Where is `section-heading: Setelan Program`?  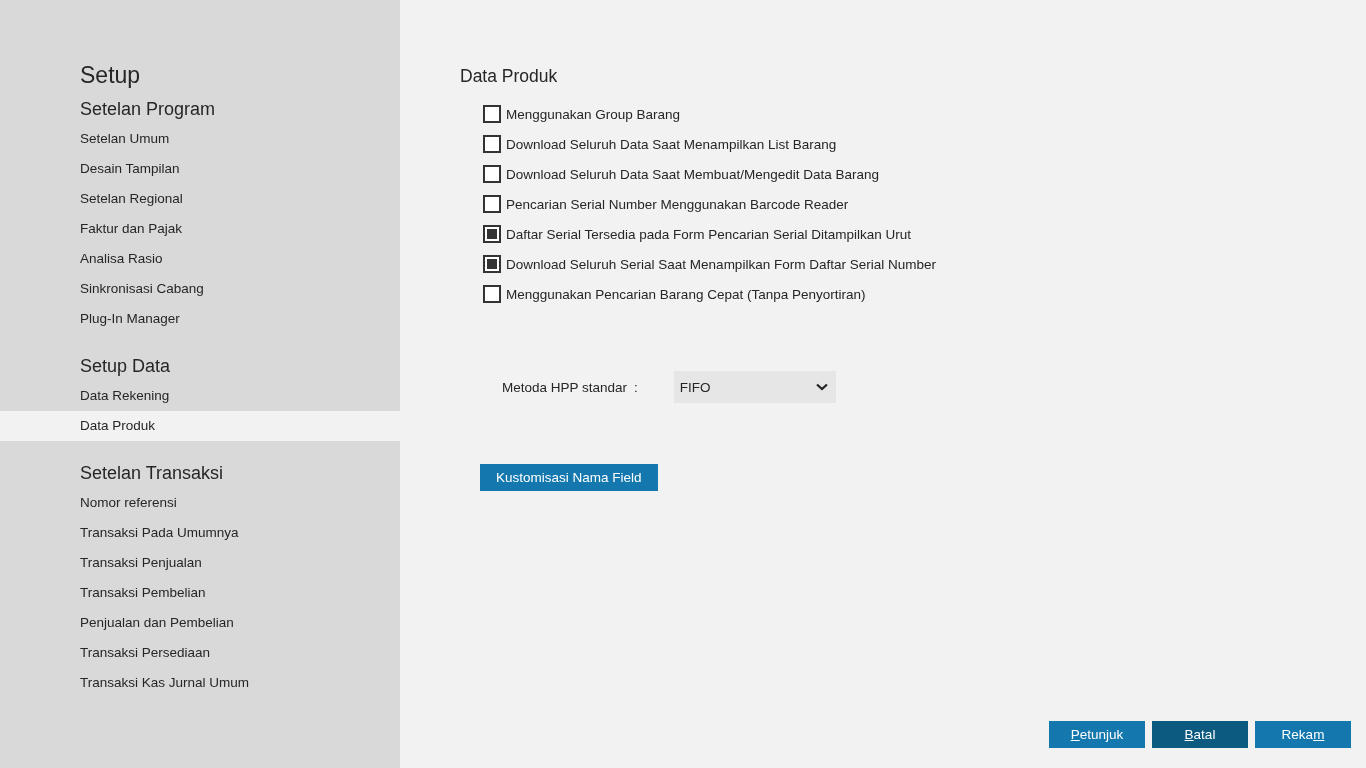
section-heading: Setelan Program is located at coordinates (148, 109).